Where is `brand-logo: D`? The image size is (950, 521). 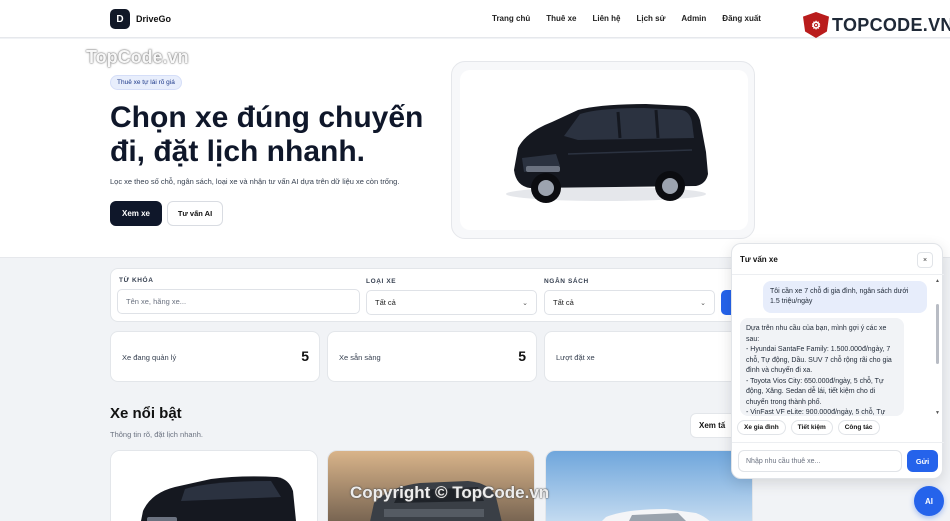
brand-logo: D is located at coordinates (120, 19).